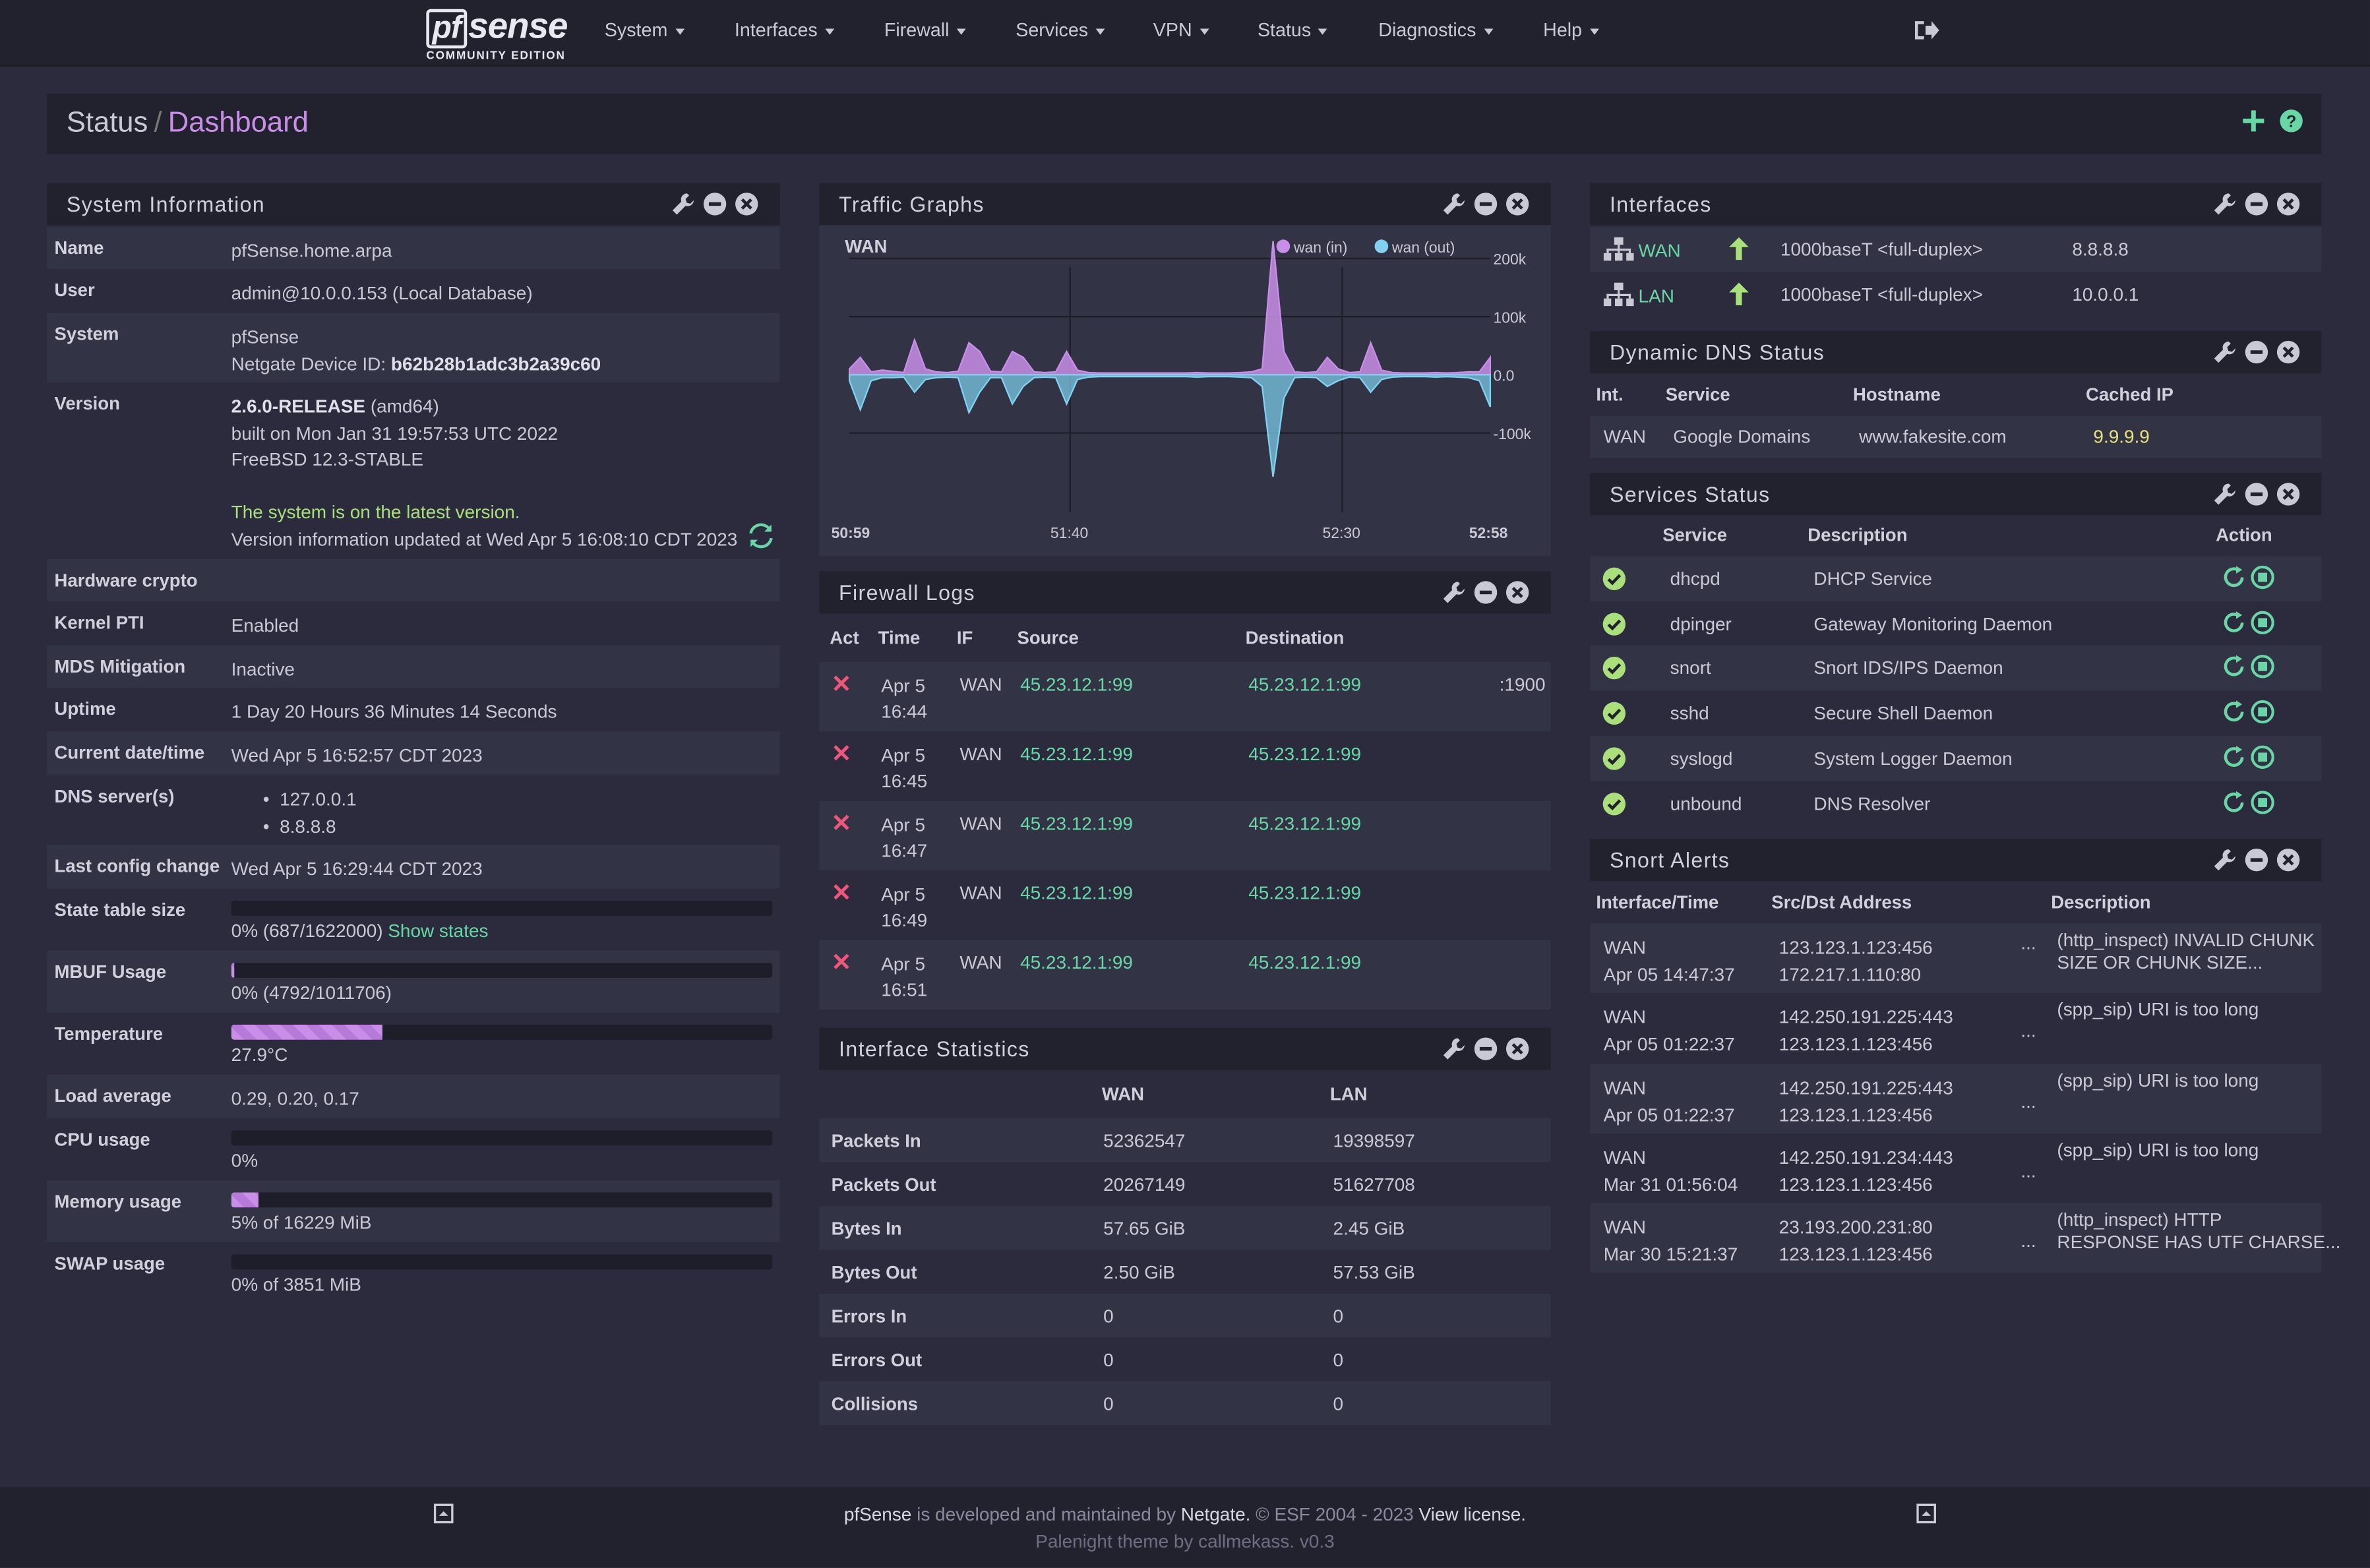  What do you see at coordinates (108, 123) in the screenshot?
I see `breadcrumb-parent: Status` at bounding box center [108, 123].